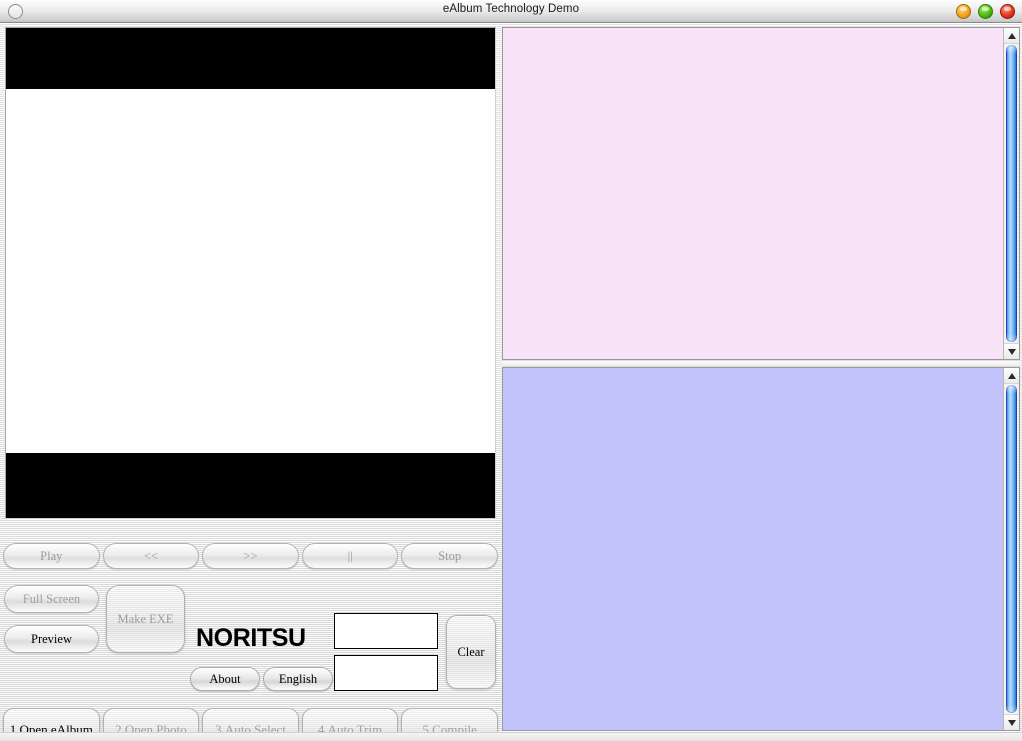 The image size is (1022, 741). Describe the element at coordinates (51, 599) in the screenshot. I see `full-screen-button: Full Screen` at that location.